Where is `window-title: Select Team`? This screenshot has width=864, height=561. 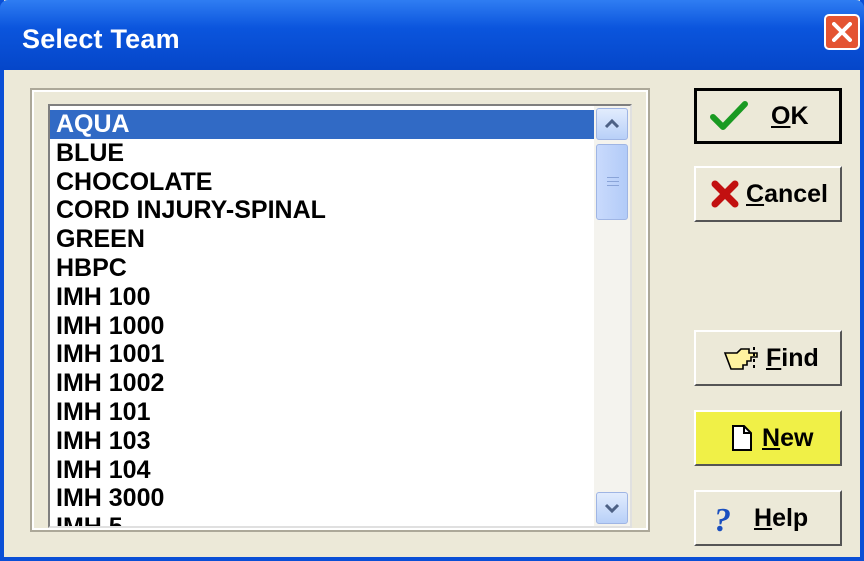
window-title: Select Team is located at coordinates (101, 39).